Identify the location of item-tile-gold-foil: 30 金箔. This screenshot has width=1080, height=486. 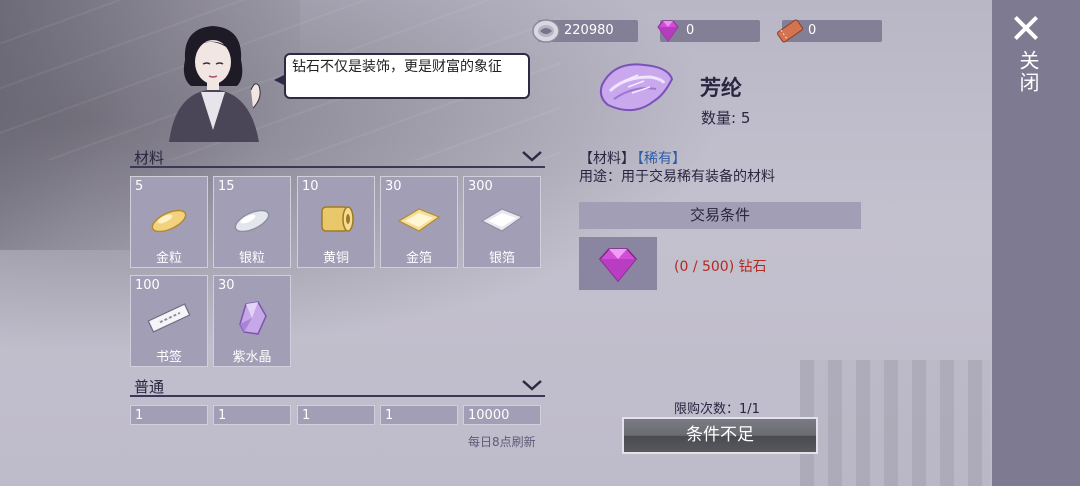
(419, 222).